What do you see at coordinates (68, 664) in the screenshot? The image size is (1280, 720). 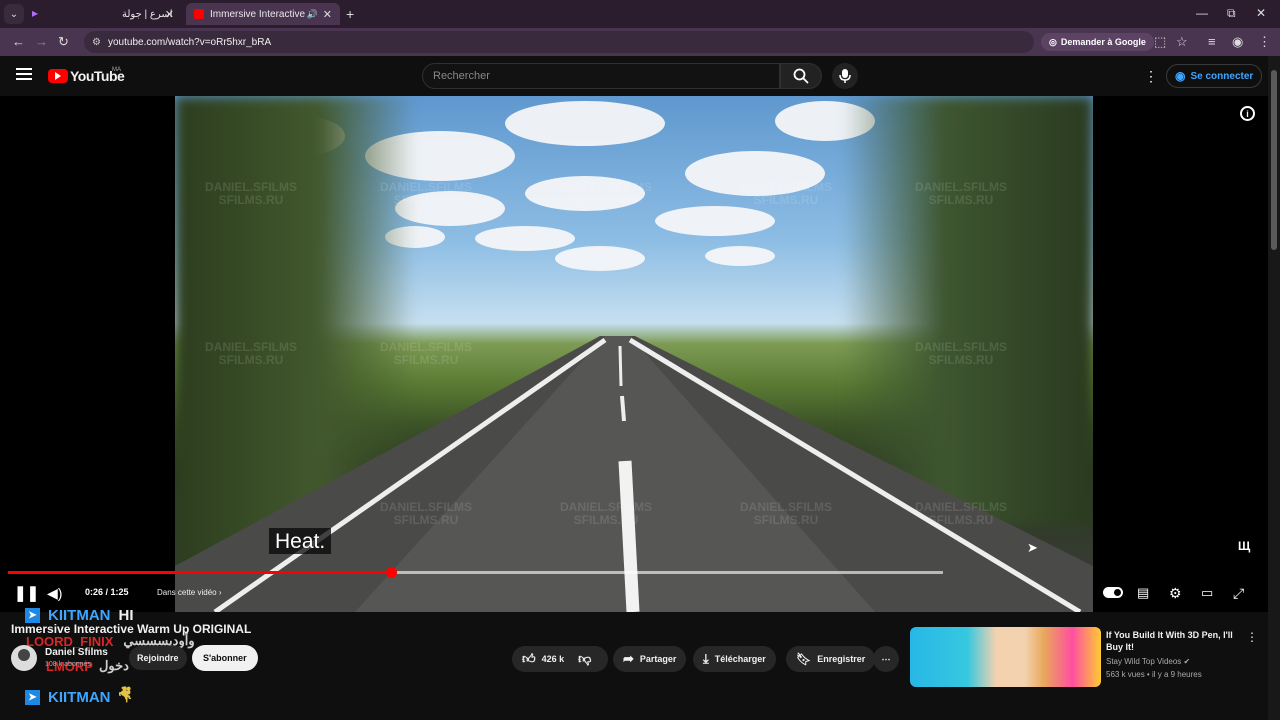 I see `subscriber-count: 108 k abonnés` at bounding box center [68, 664].